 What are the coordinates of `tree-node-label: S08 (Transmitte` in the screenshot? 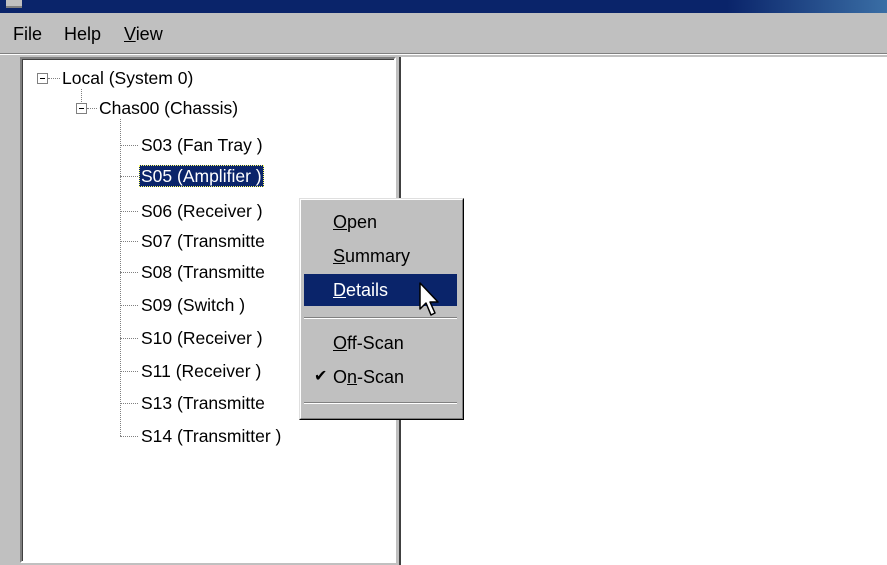 It's located at (203, 272).